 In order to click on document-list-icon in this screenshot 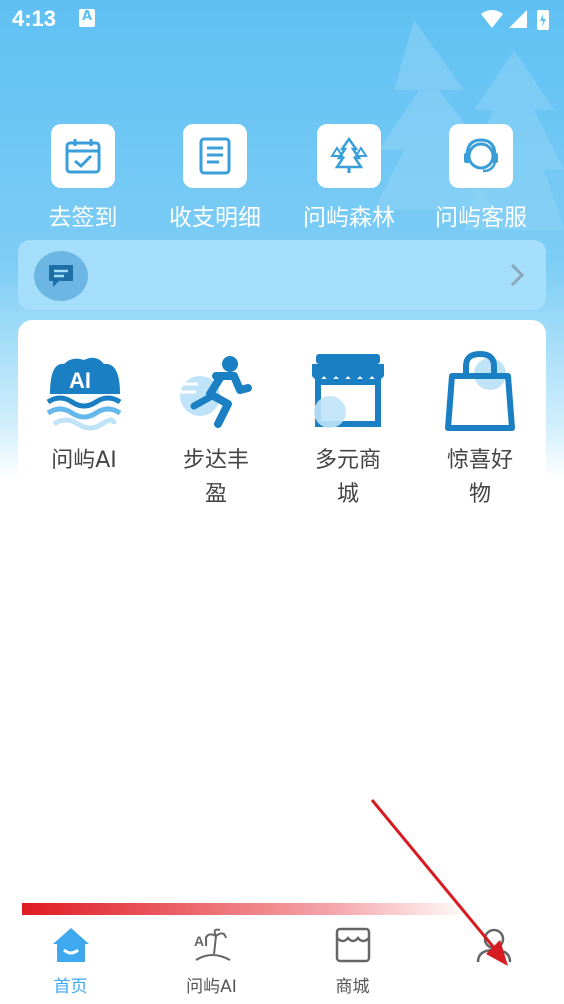, I will do `click(215, 156)`.